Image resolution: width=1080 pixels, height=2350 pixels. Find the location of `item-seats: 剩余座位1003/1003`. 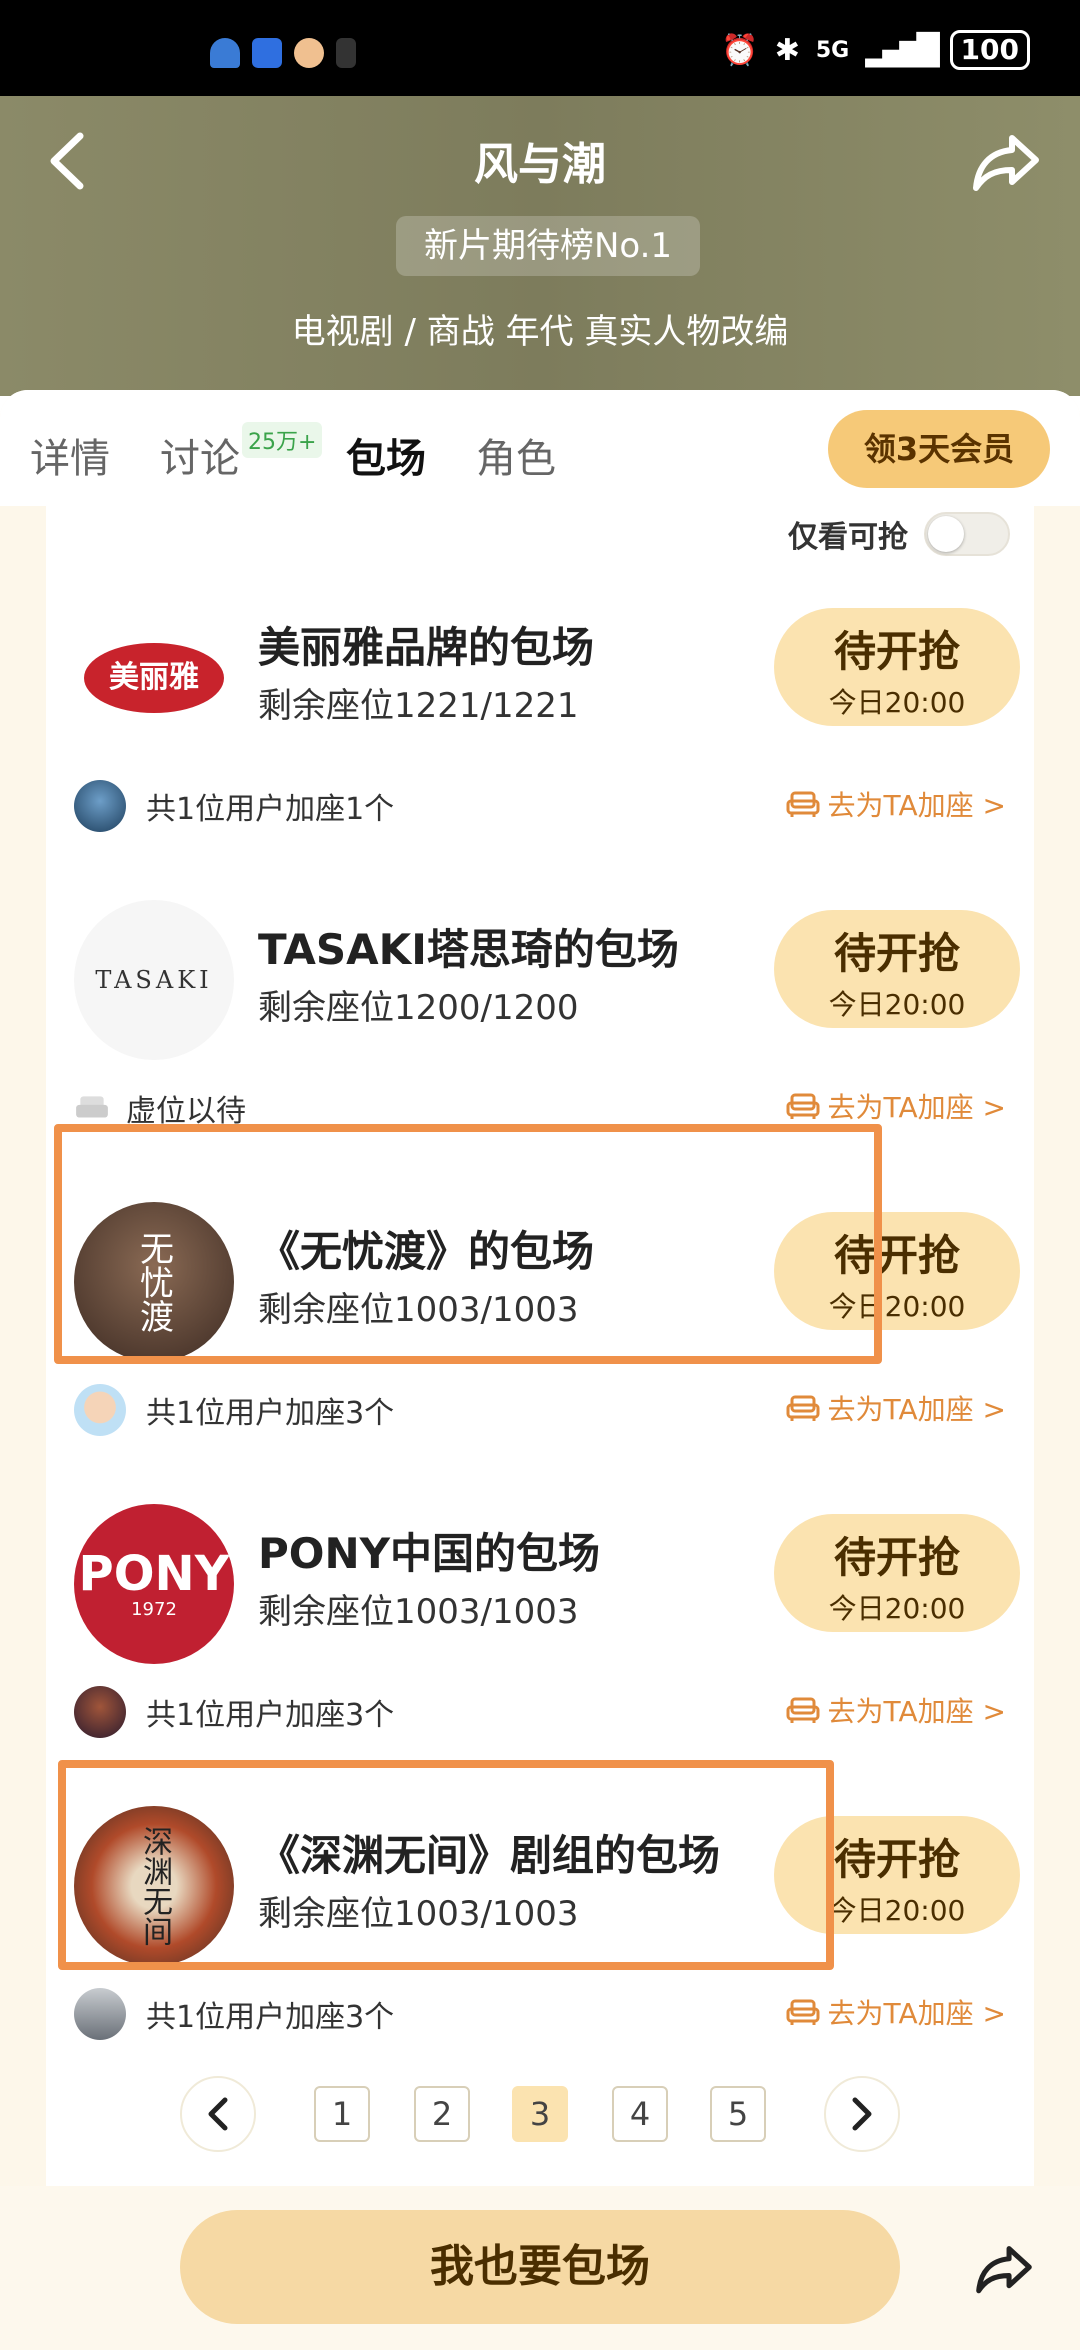

item-seats: 剩余座位1003/1003 is located at coordinates (418, 1612).